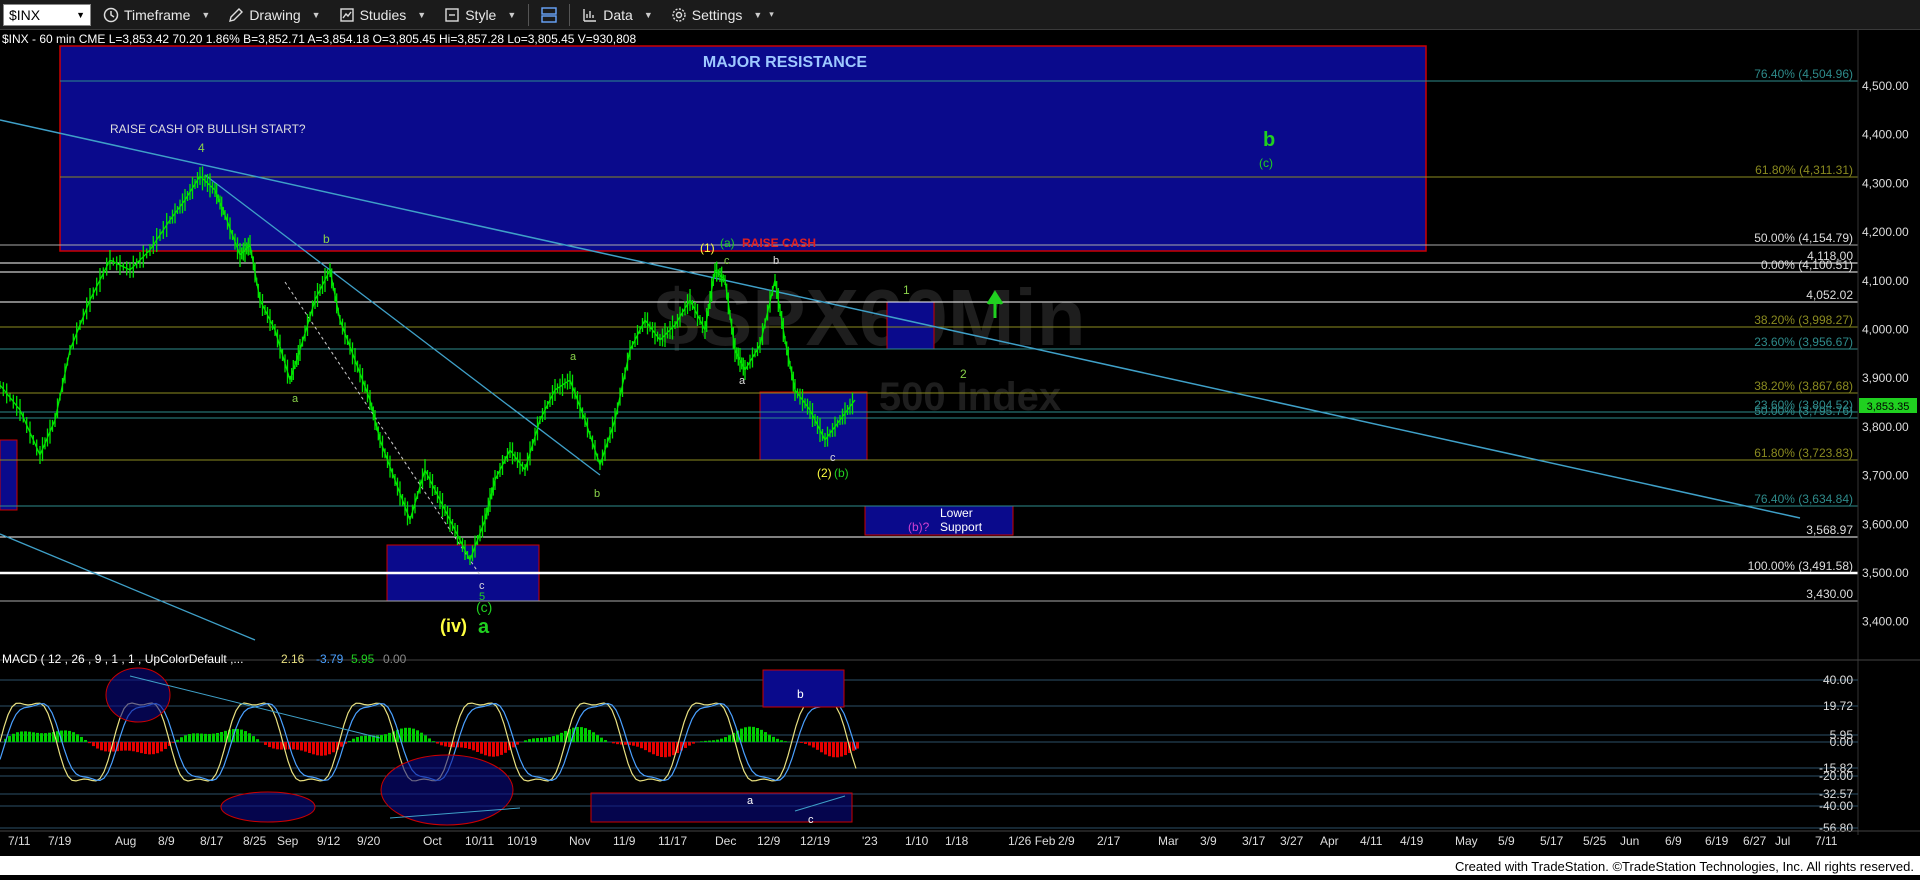 This screenshot has height=880, width=1920. What do you see at coordinates (590, 15) in the screenshot?
I see `data-icon` at bounding box center [590, 15].